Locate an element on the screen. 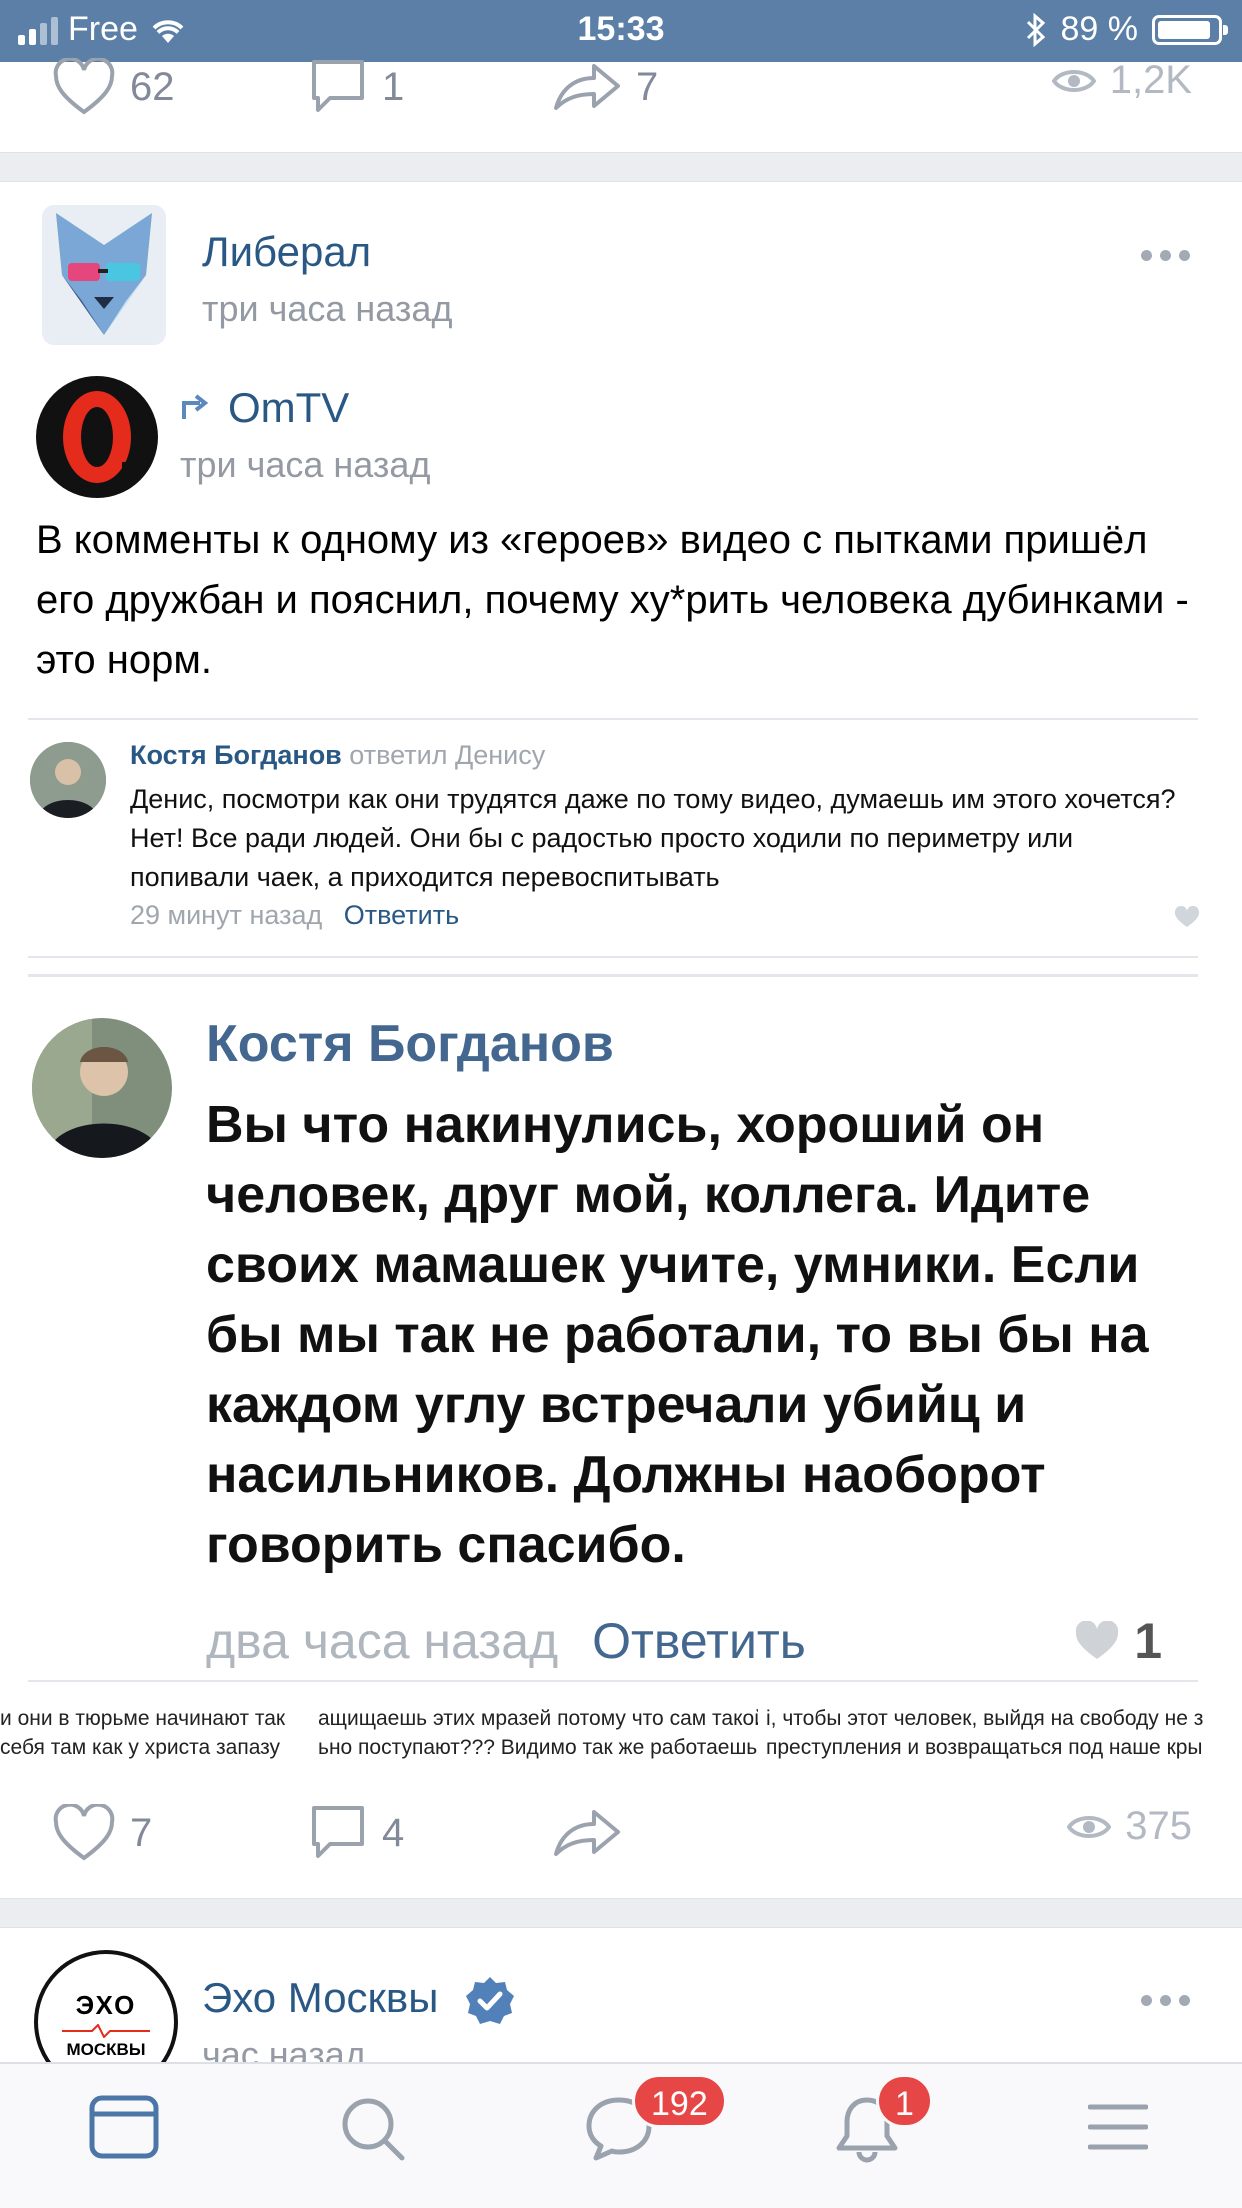 The image size is (1242, 2208). fox-logo-image is located at coordinates (104, 274).